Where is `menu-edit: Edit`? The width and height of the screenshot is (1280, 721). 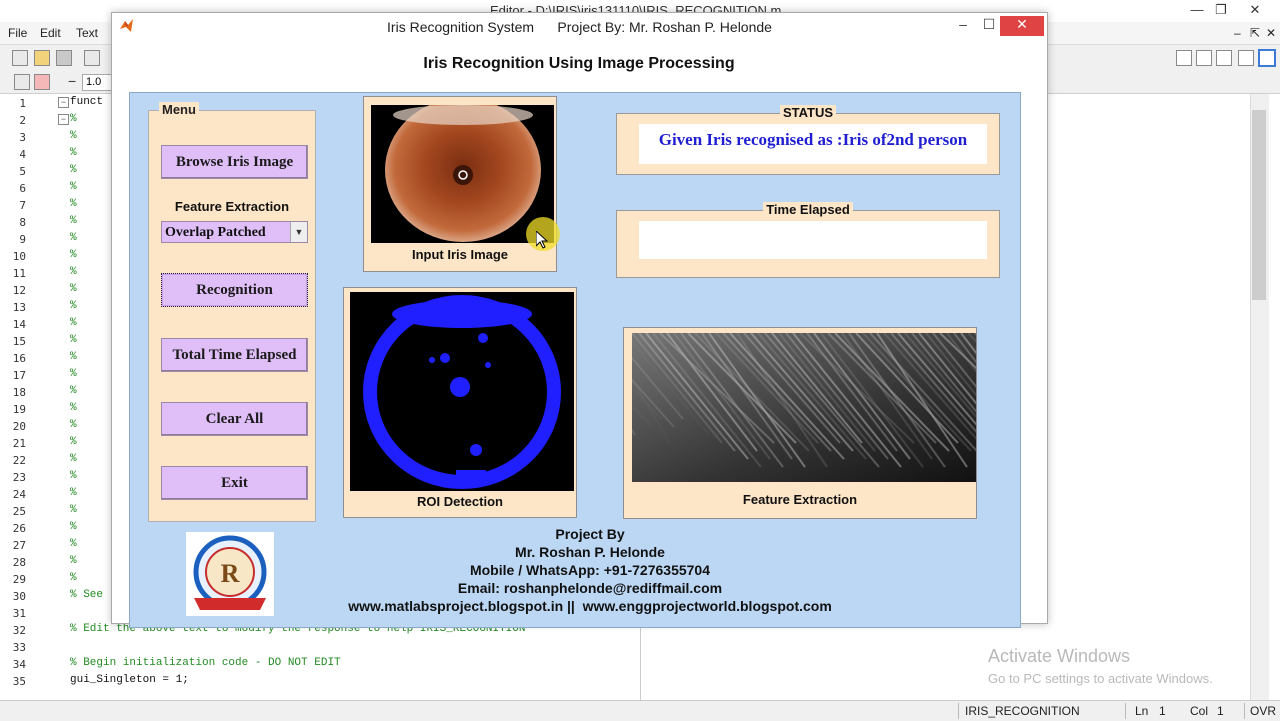 menu-edit: Edit is located at coordinates (50, 33).